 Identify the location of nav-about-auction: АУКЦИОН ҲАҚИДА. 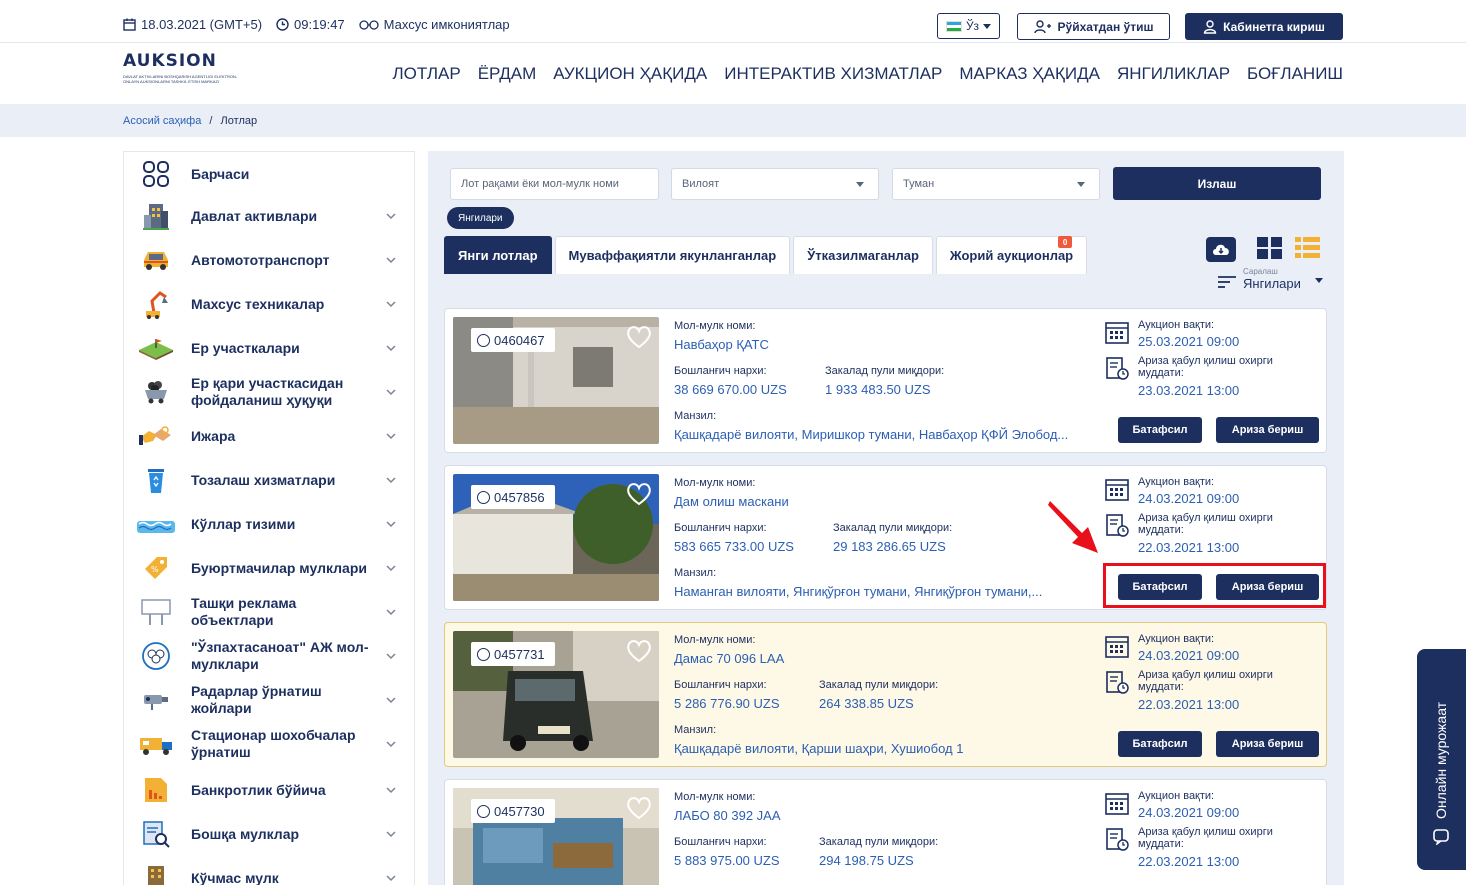
(630, 74).